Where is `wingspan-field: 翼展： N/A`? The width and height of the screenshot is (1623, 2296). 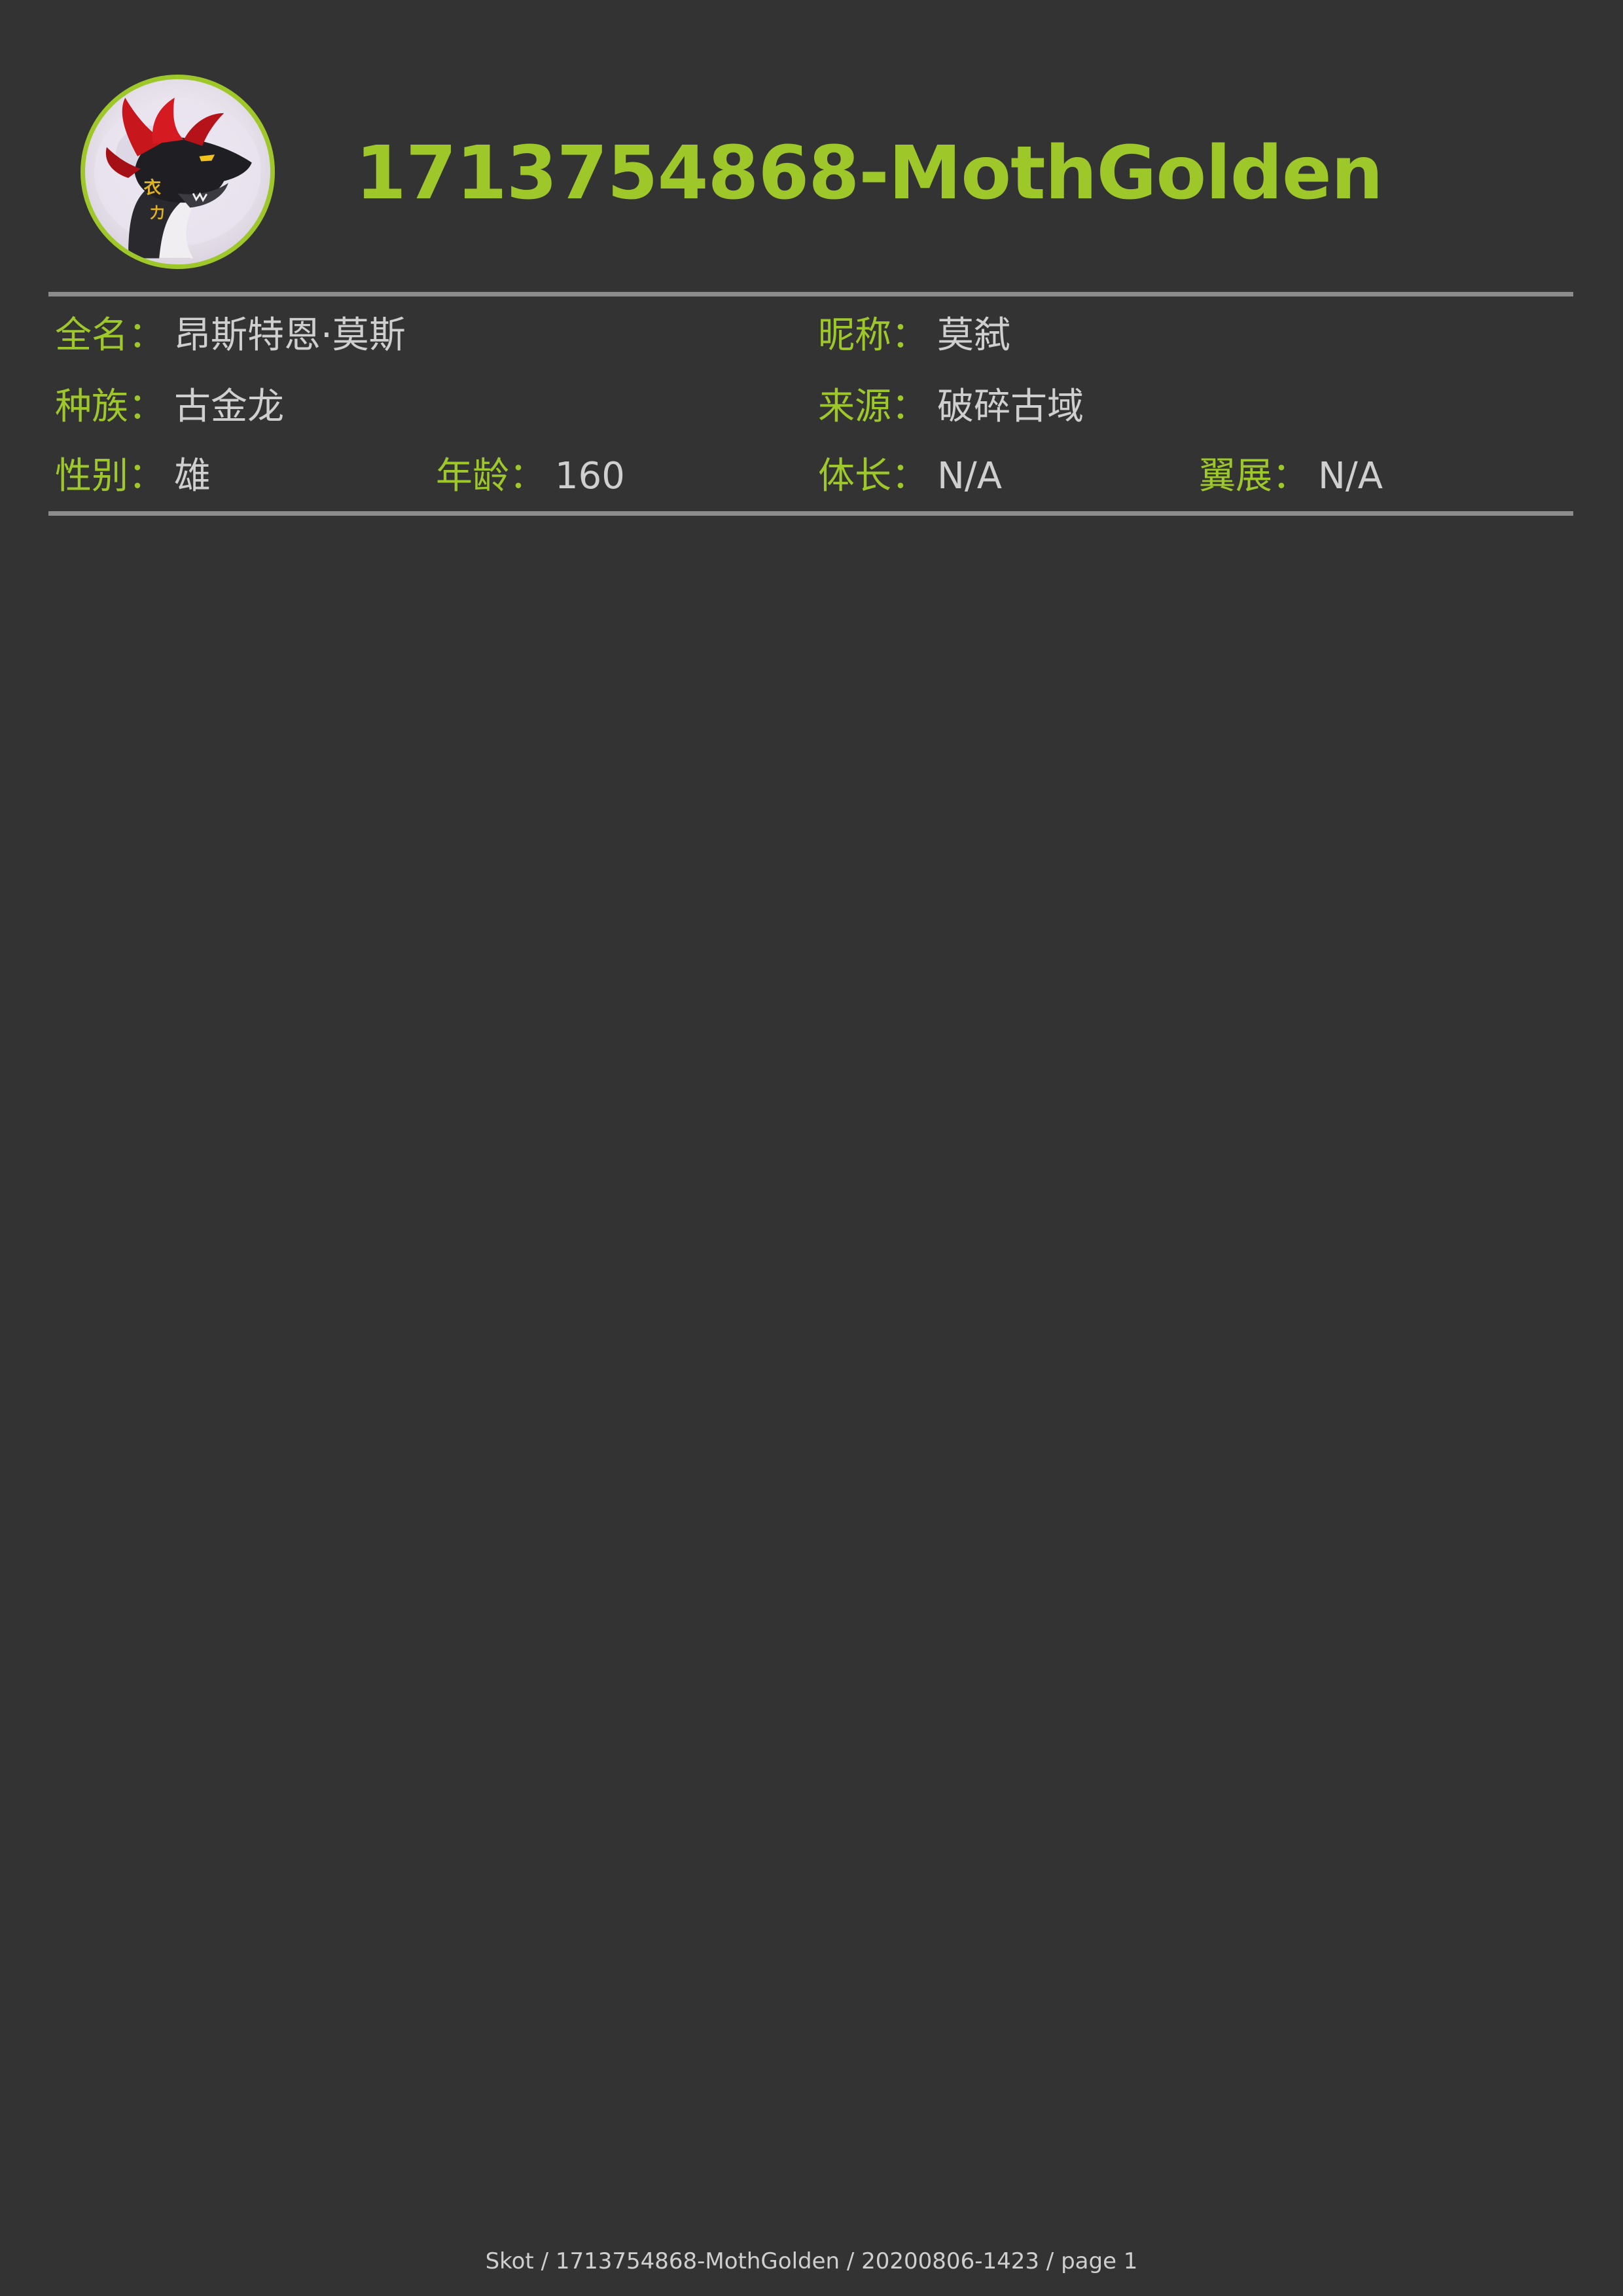
wingspan-field: 翼展： N/A is located at coordinates (1291, 476).